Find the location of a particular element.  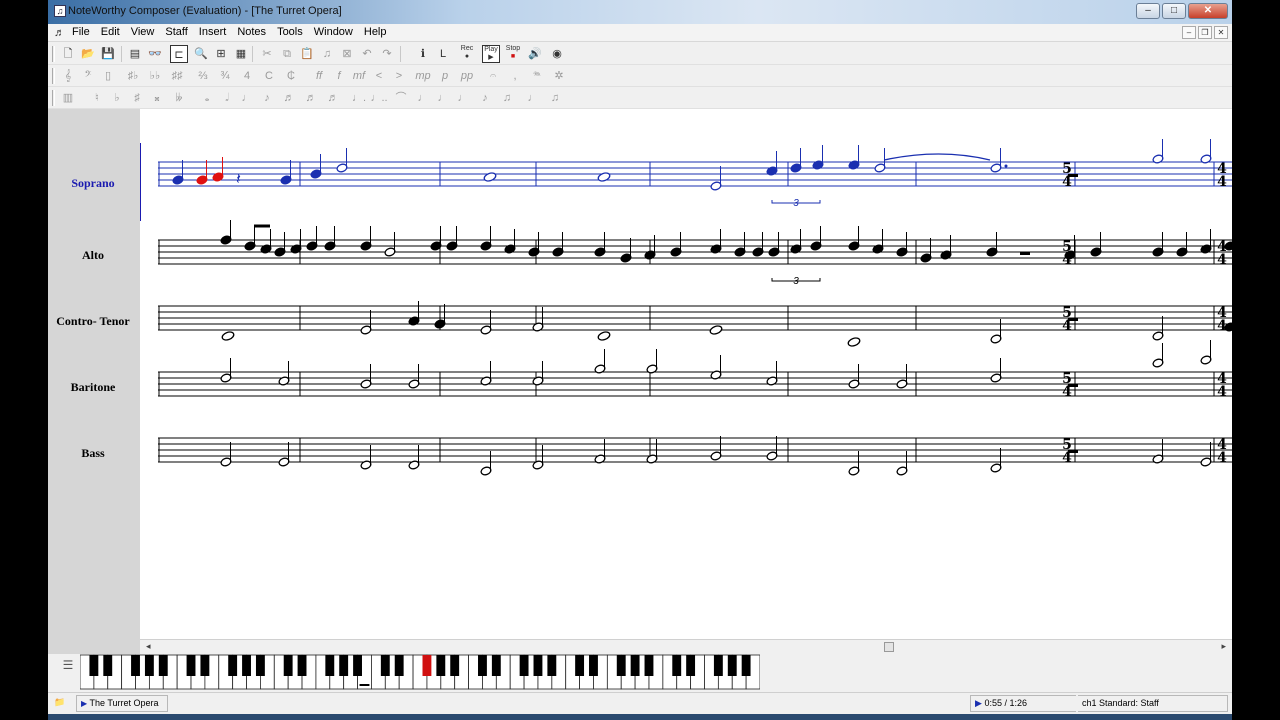

key-flats-icon: ♭♭ is located at coordinates (155, 76).